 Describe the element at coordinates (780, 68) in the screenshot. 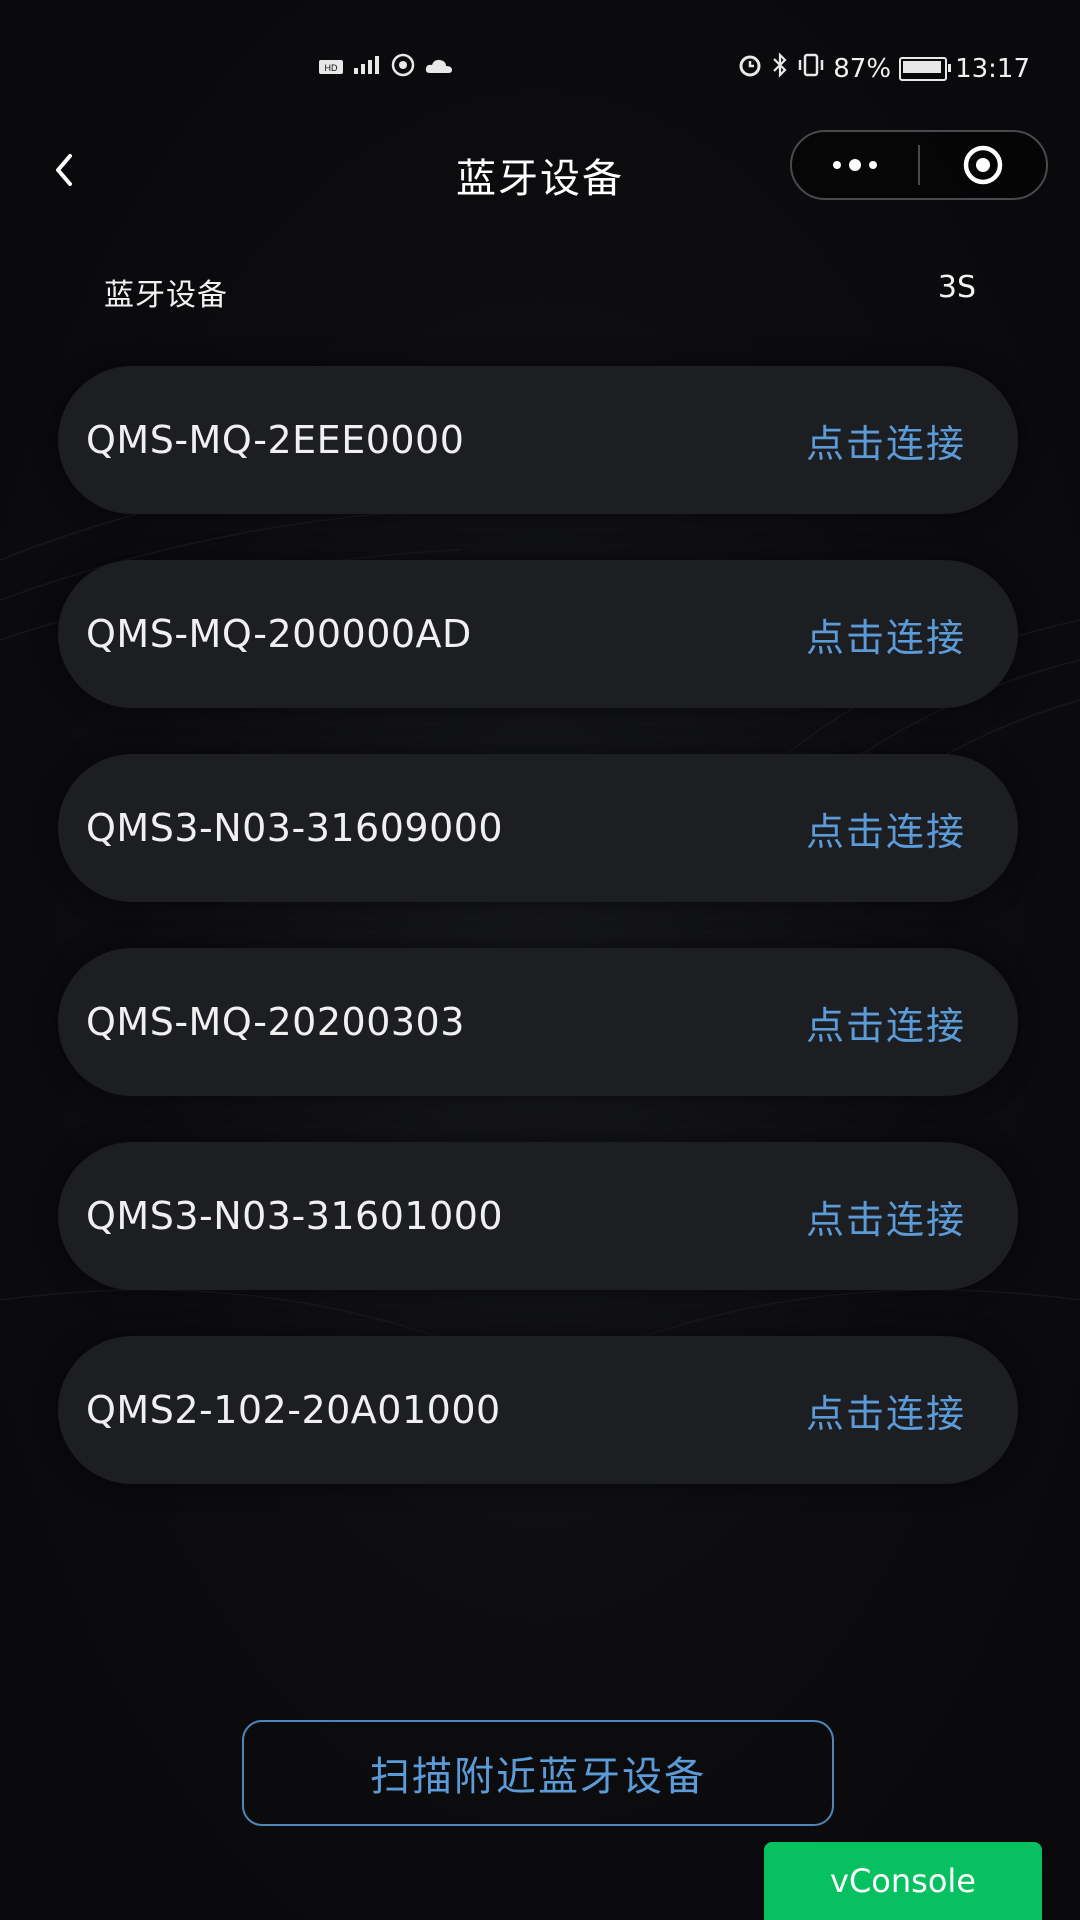

I see `bluetooth-icon` at that location.